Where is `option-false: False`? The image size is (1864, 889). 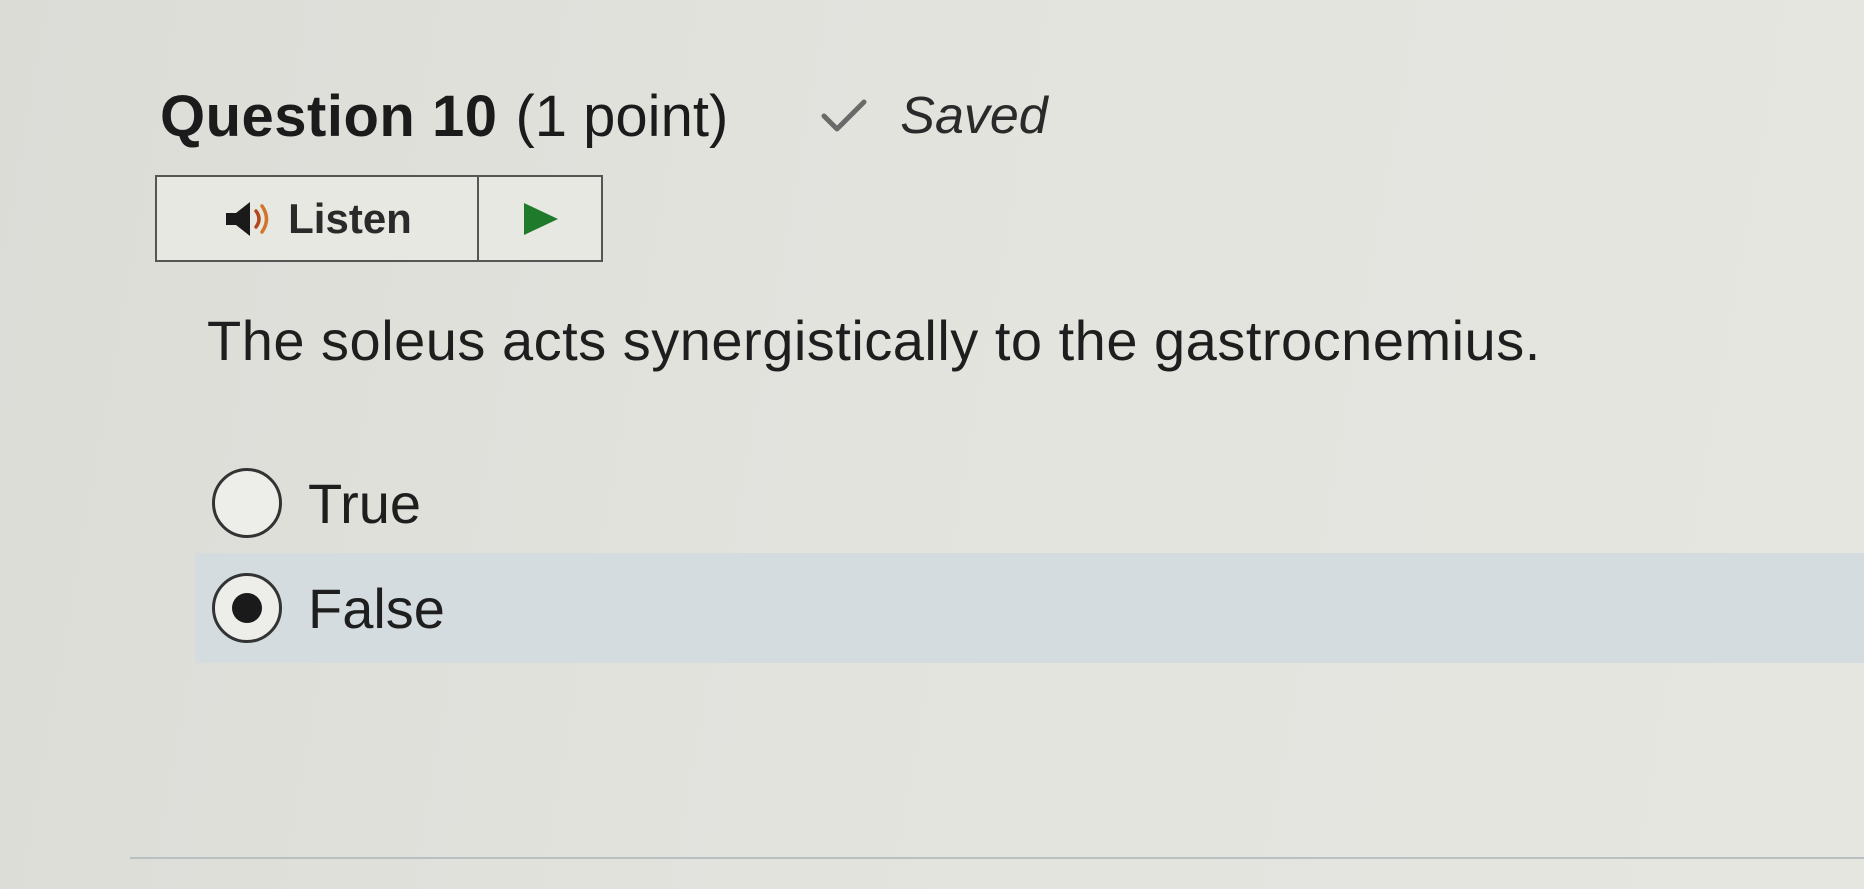
option-false: False is located at coordinates (1029, 608).